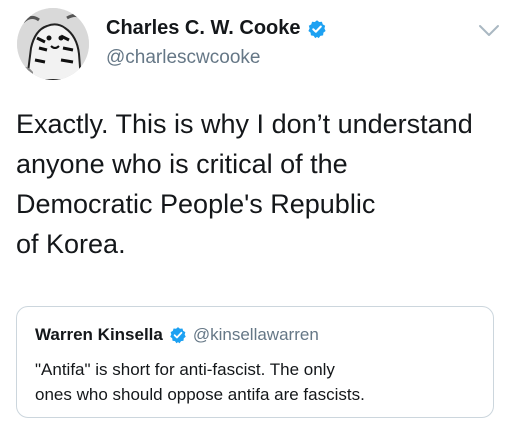  Describe the element at coordinates (489, 31) in the screenshot. I see `chevron-down-icon` at that location.